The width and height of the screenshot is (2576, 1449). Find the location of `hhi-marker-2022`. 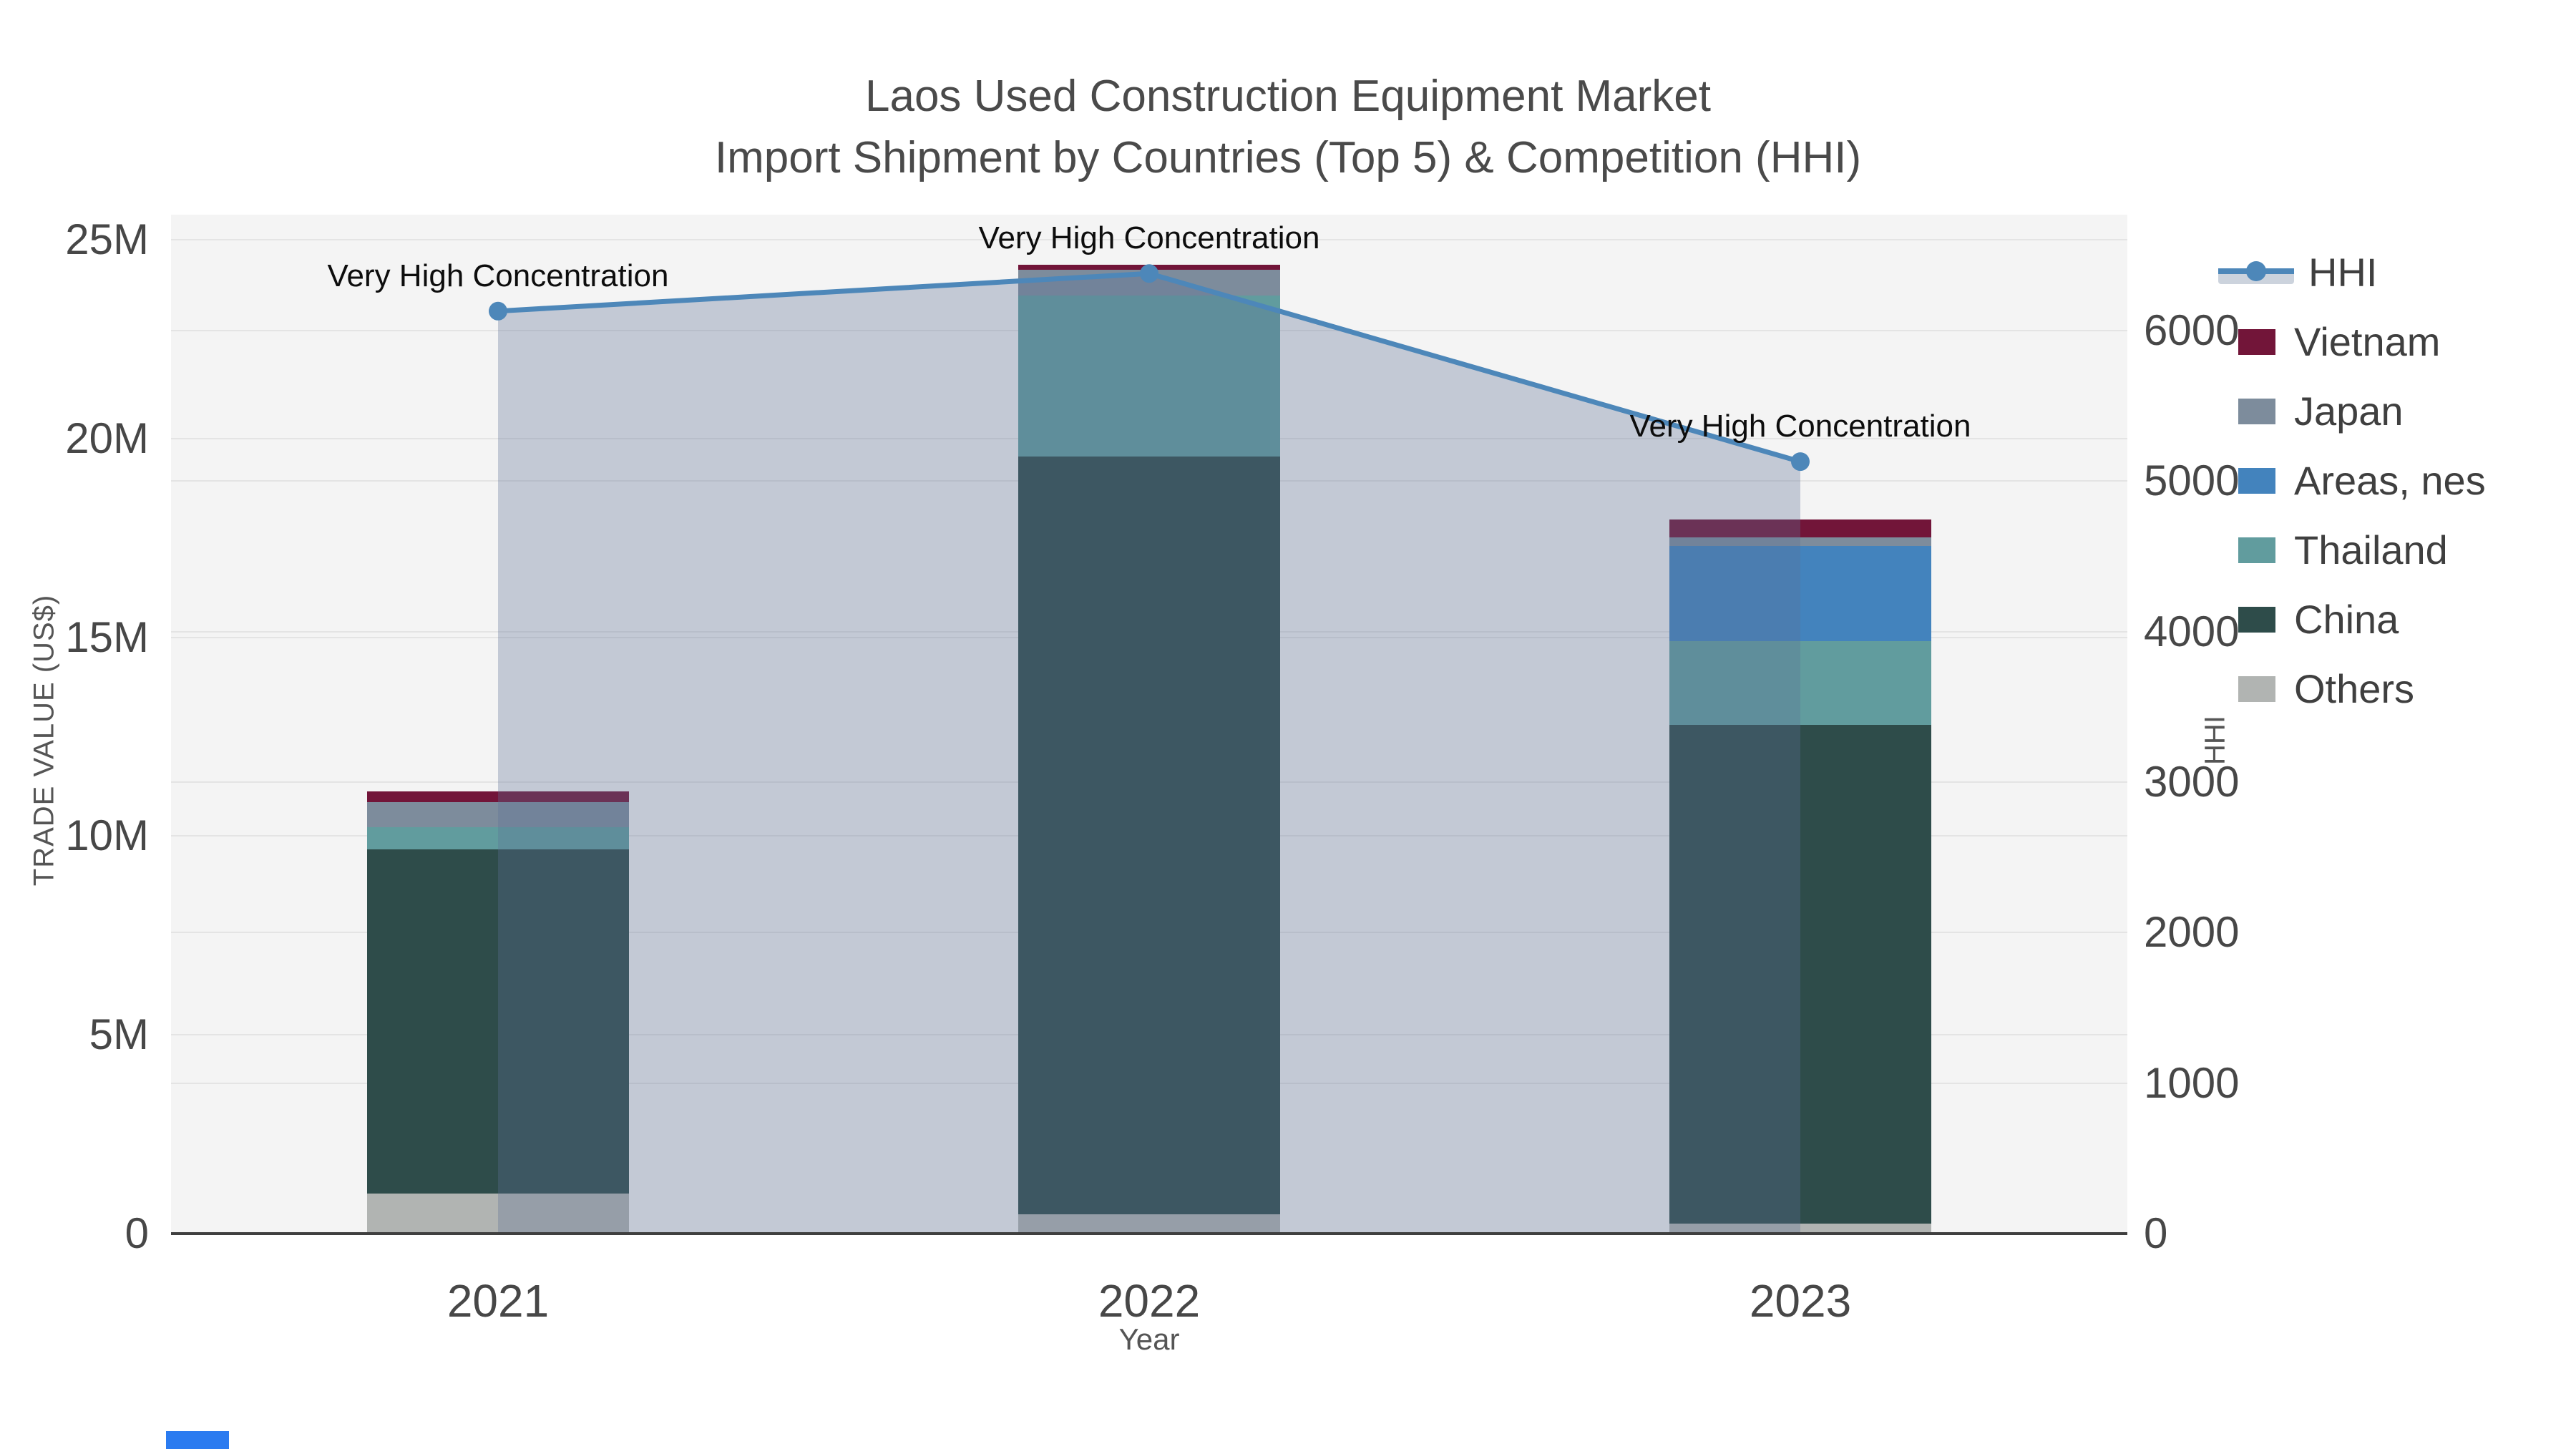

hhi-marker-2022 is located at coordinates (1149, 273).